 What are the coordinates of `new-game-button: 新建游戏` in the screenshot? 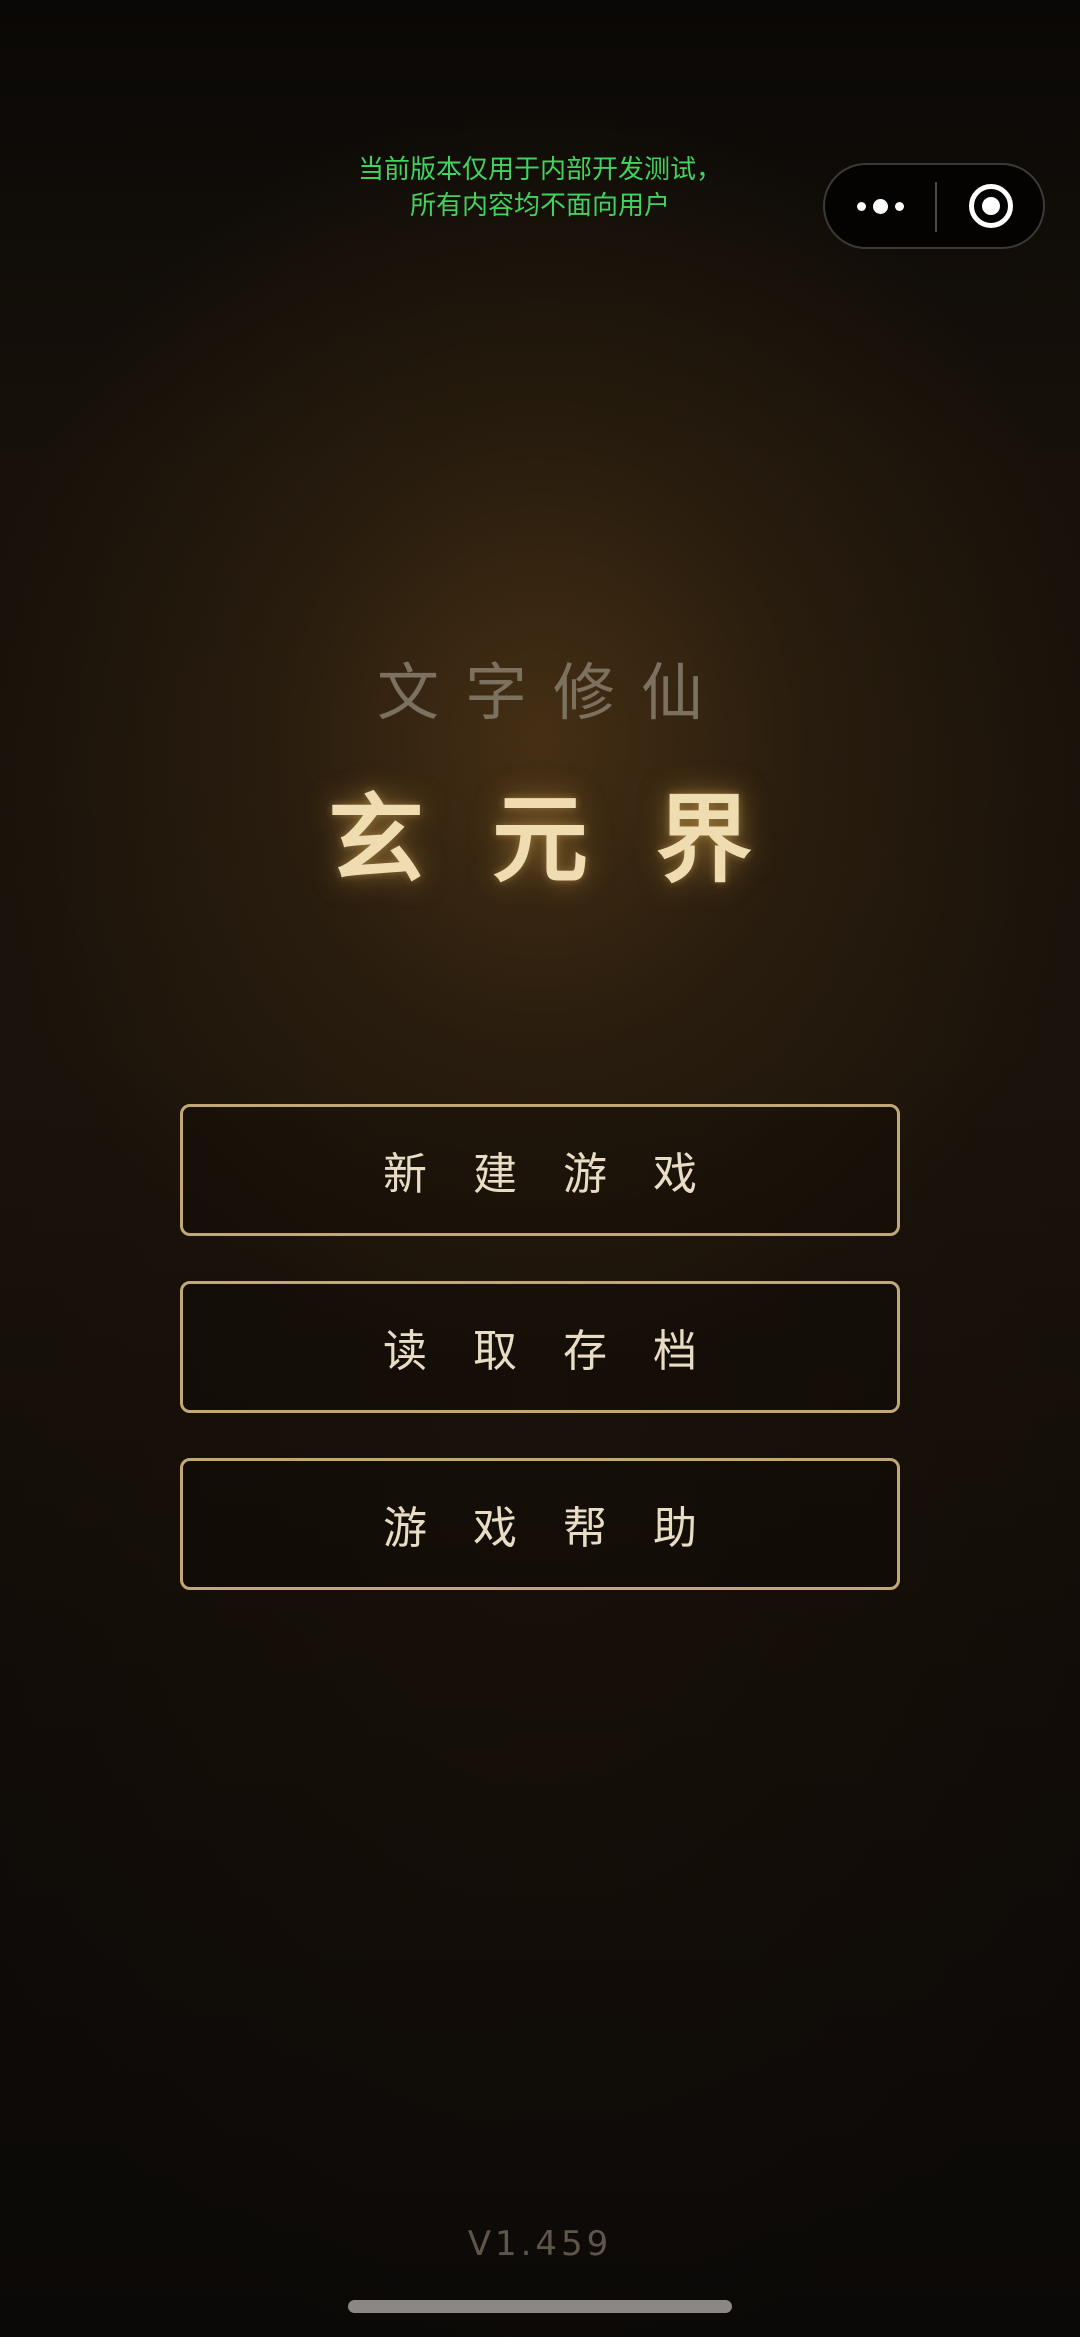 It's located at (540, 1170).